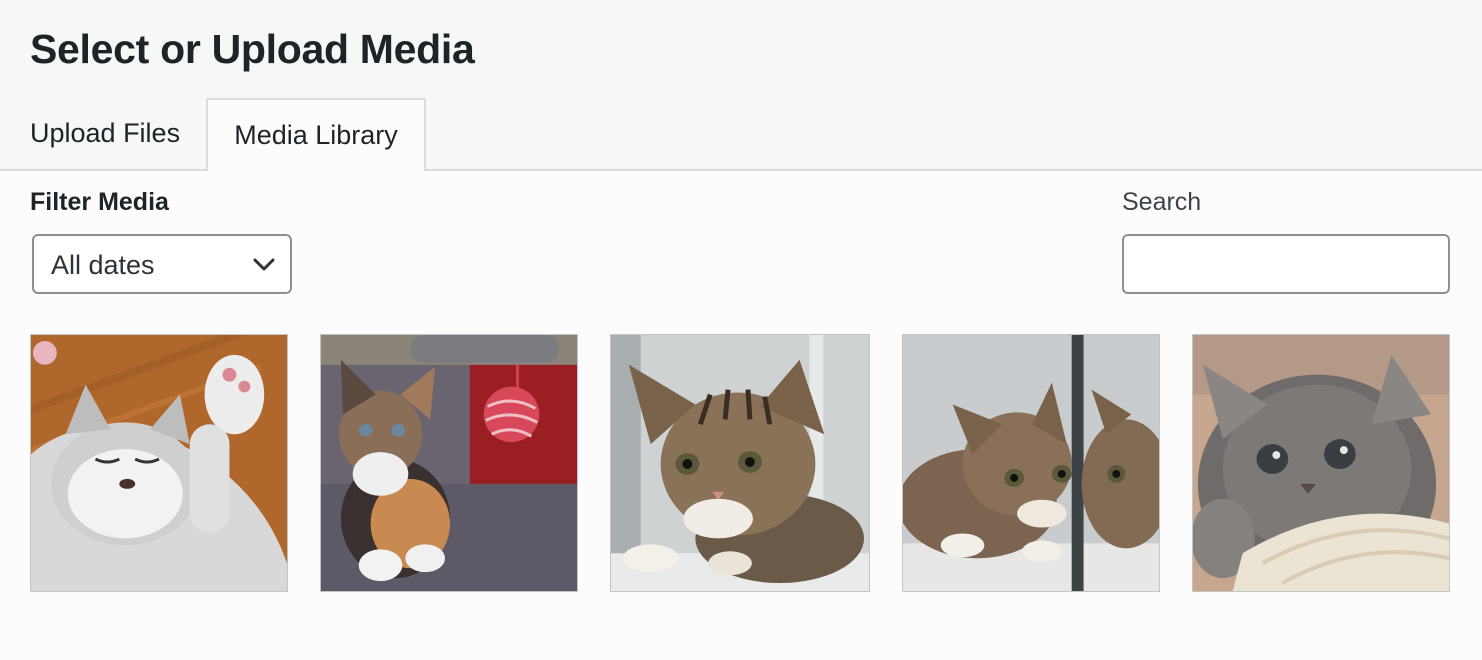  Describe the element at coordinates (1162, 202) in the screenshot. I see `search-label: Search` at that location.